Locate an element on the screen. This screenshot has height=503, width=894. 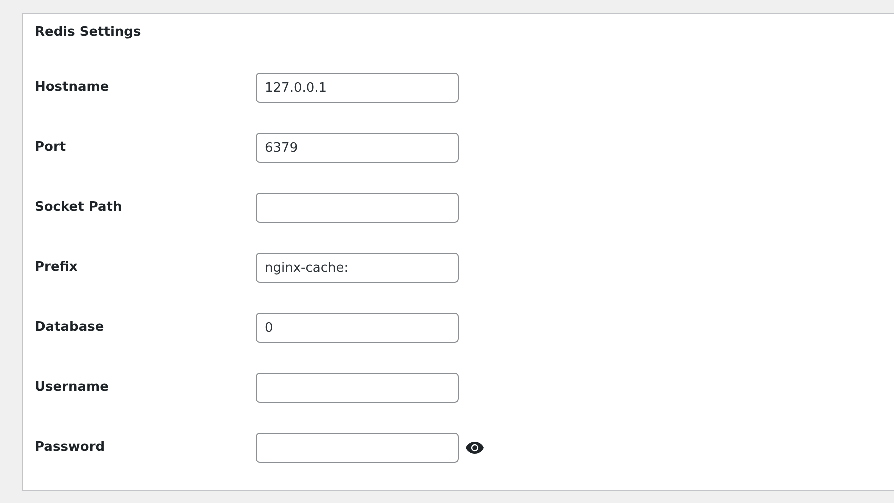
input-field: 0 is located at coordinates (357, 328).